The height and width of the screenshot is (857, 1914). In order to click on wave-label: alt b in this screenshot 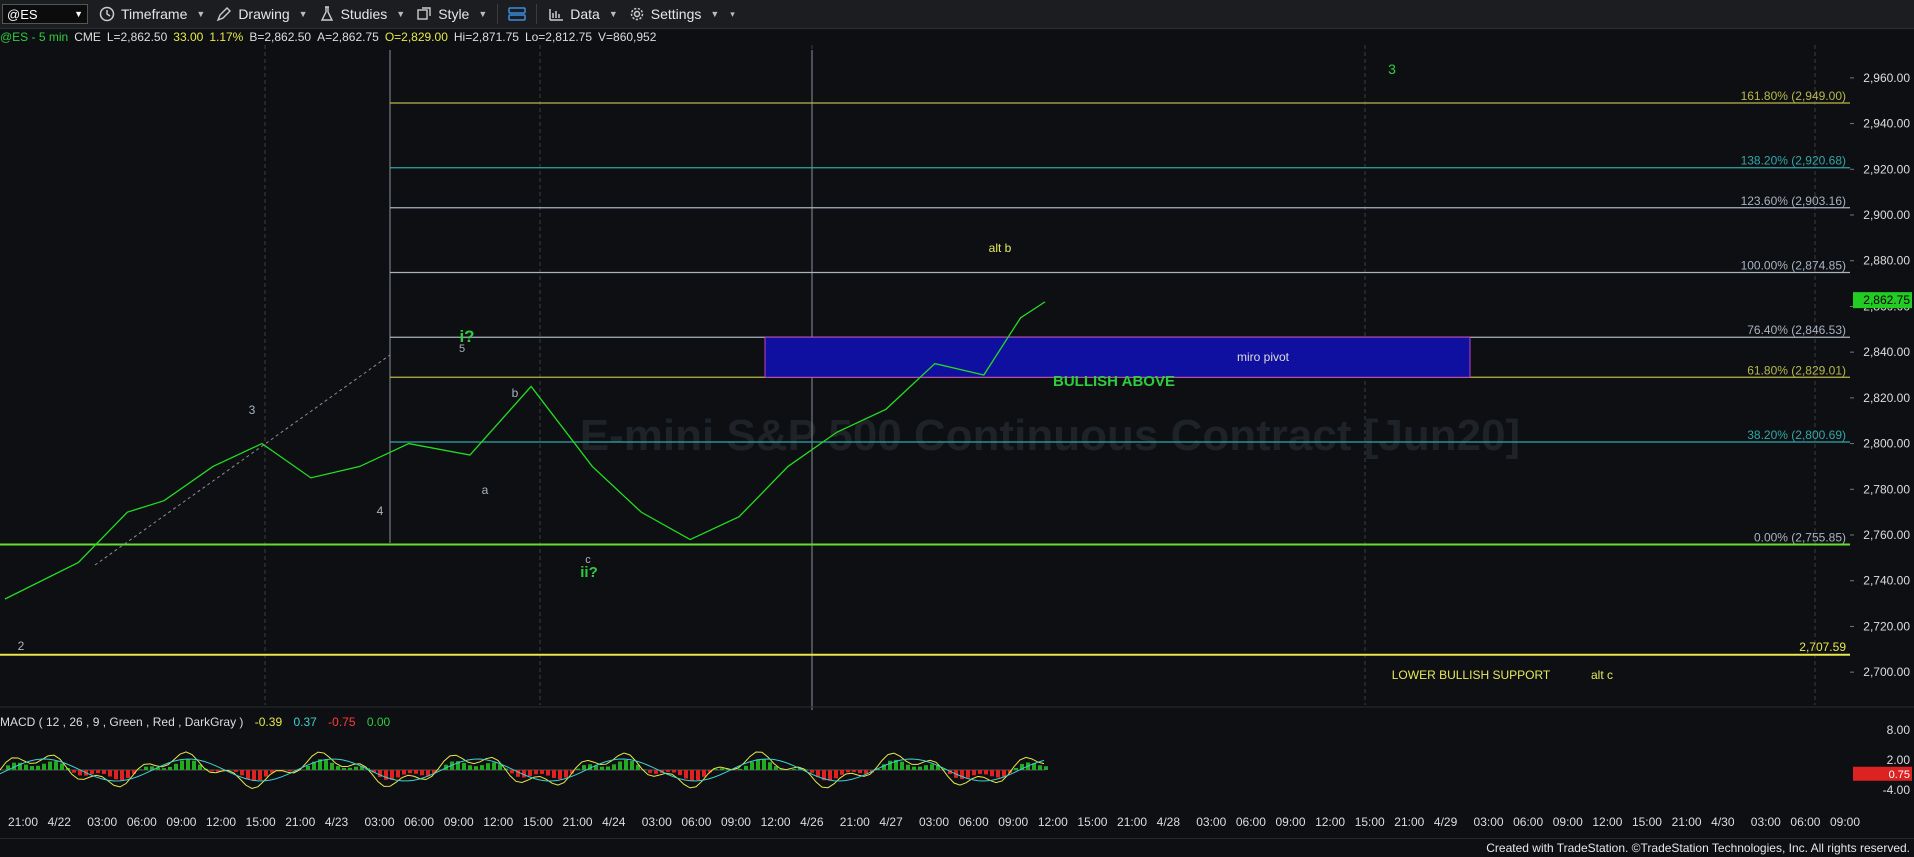, I will do `click(1000, 248)`.